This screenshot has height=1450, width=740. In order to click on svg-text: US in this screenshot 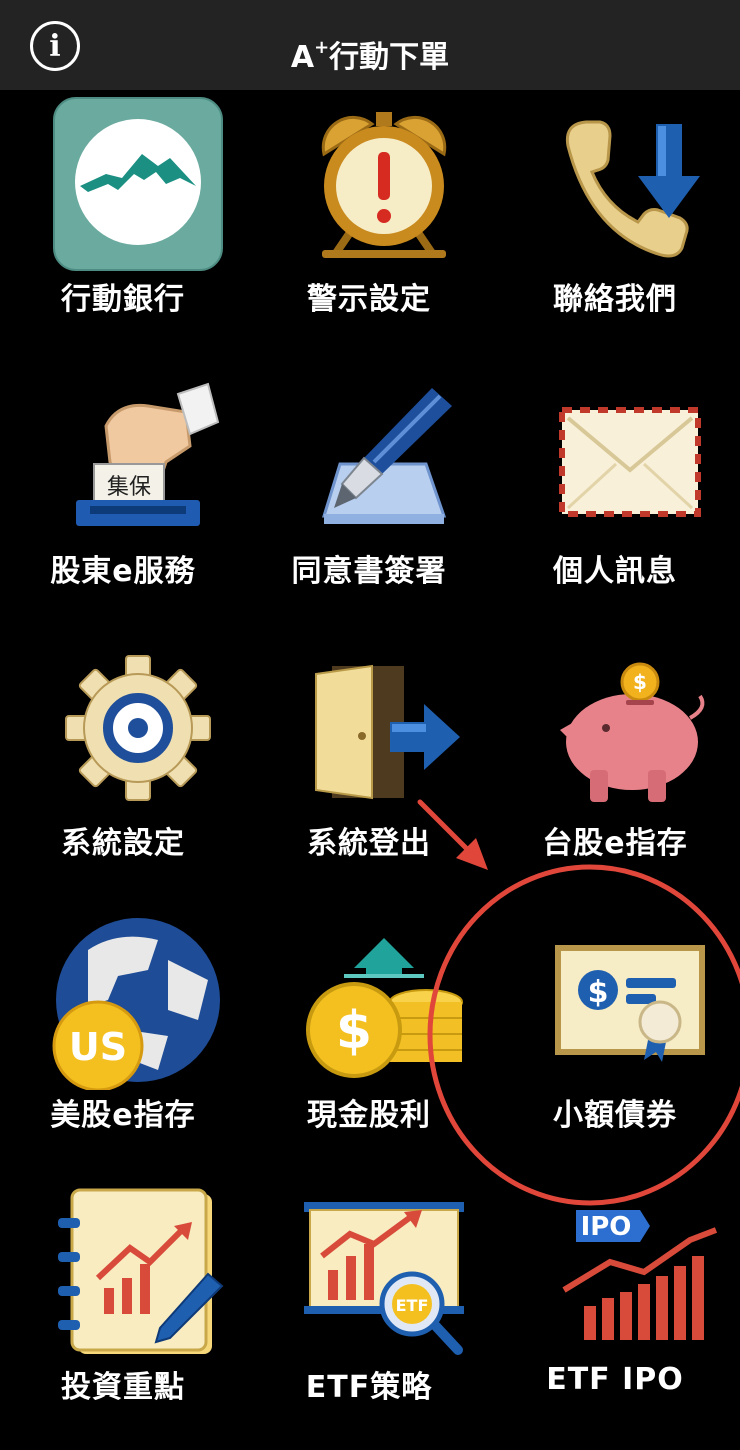, I will do `click(98, 1047)`.